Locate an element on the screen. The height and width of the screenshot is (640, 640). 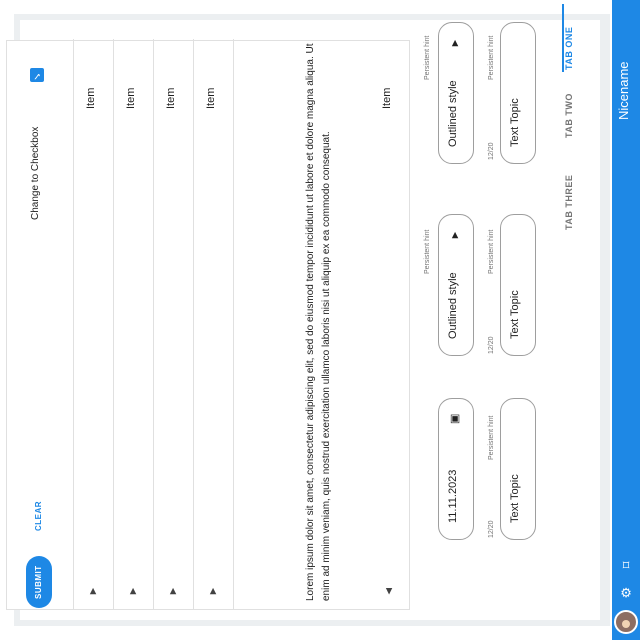
select-1: Outlined style ▼ is located at coordinates (456, 93).